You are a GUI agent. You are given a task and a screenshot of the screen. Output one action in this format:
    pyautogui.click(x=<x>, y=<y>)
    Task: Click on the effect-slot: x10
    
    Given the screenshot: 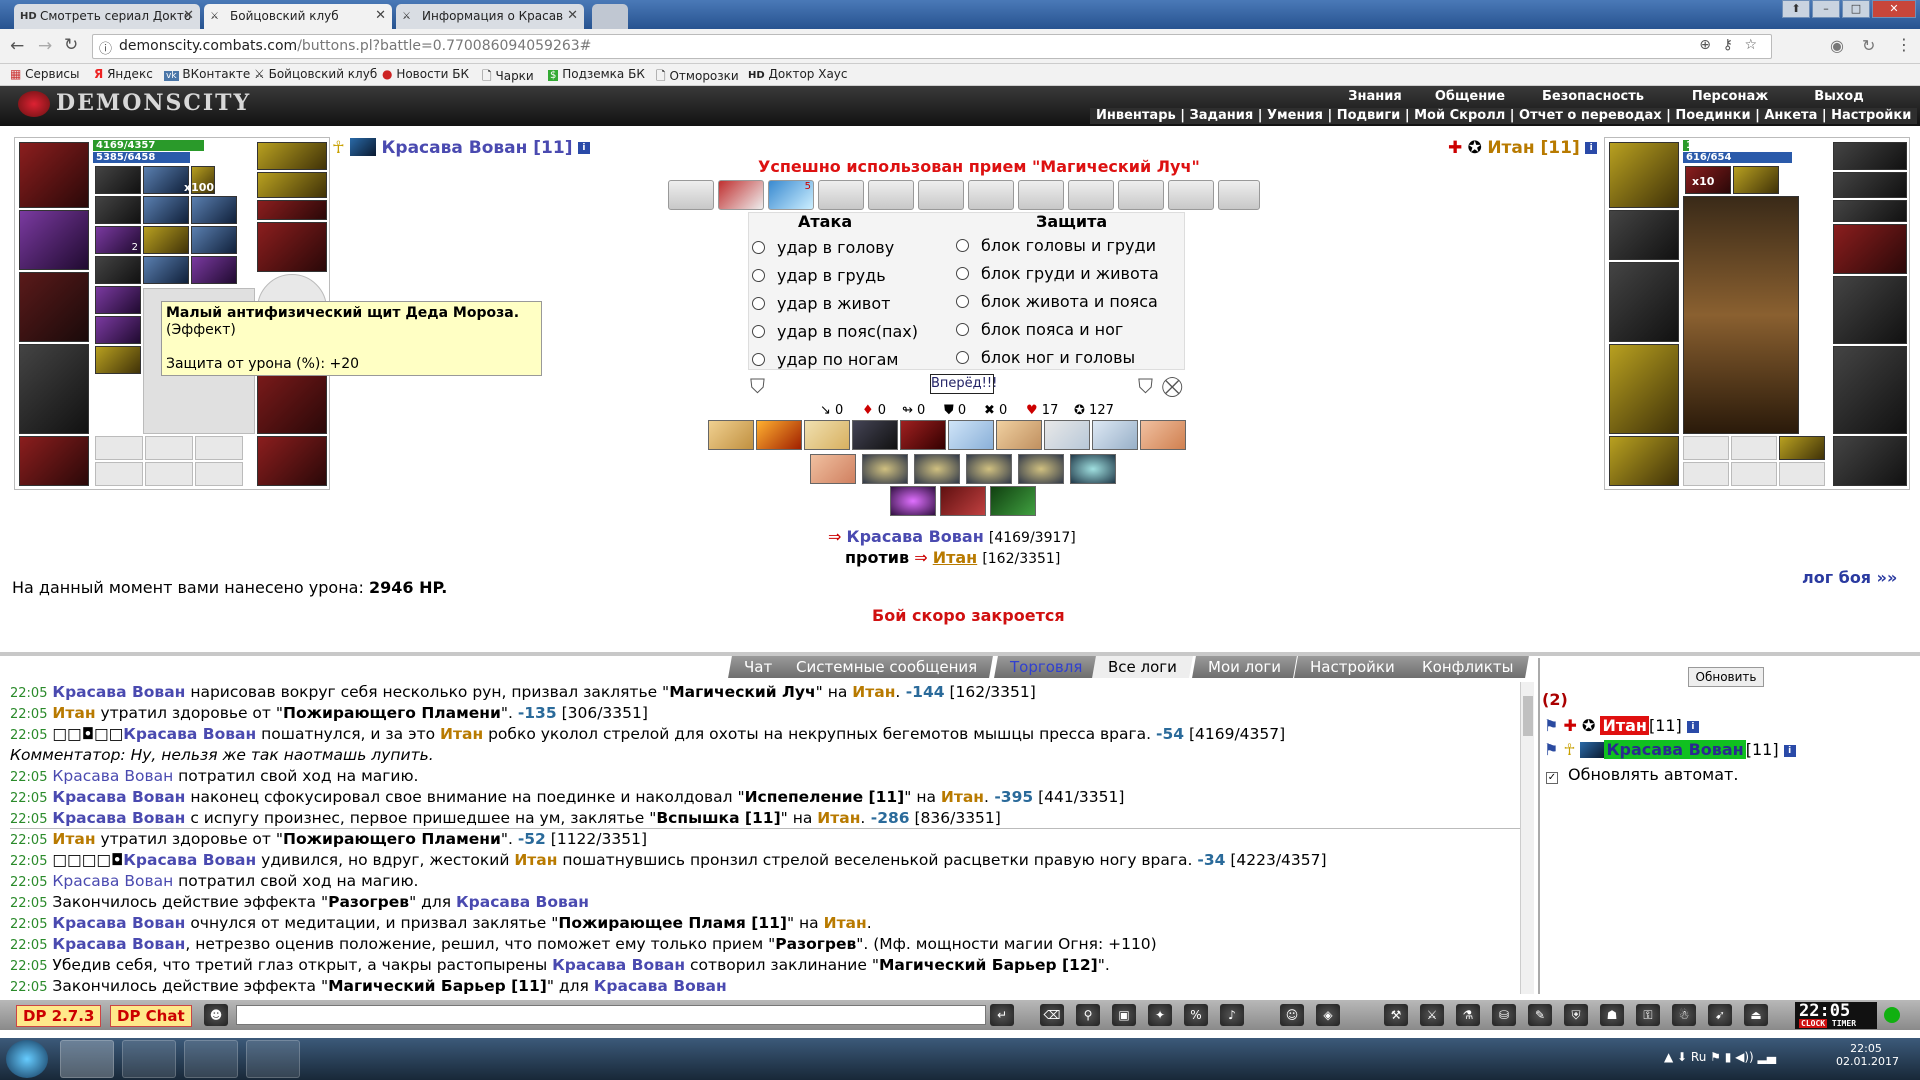 What is the action you would take?
    pyautogui.click(x=1708, y=180)
    